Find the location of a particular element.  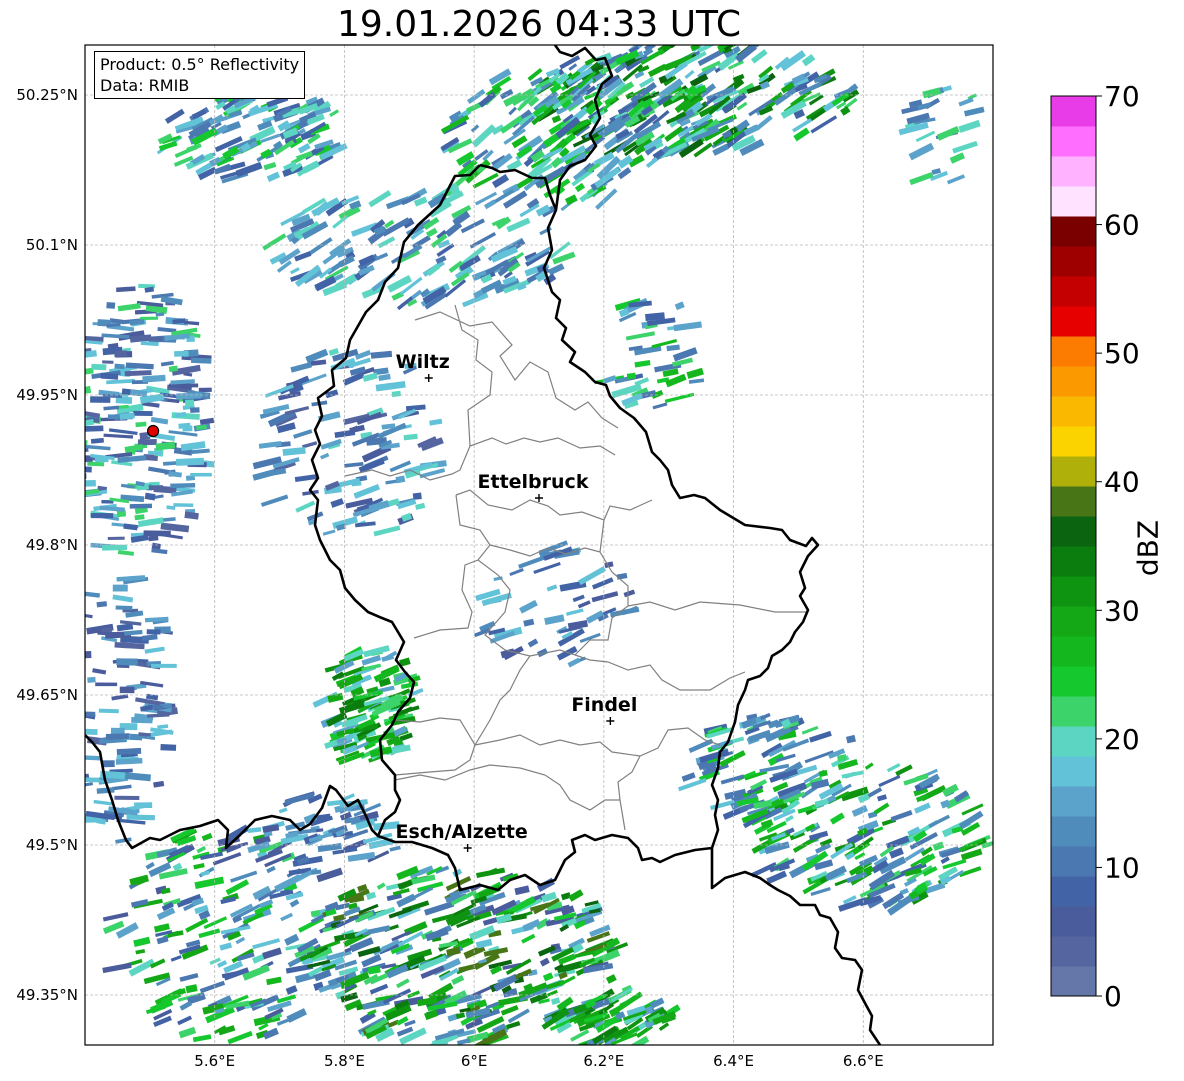

product-info-box: Product: 0.5° Reflectivity Data: RMIB is located at coordinates (200, 75).